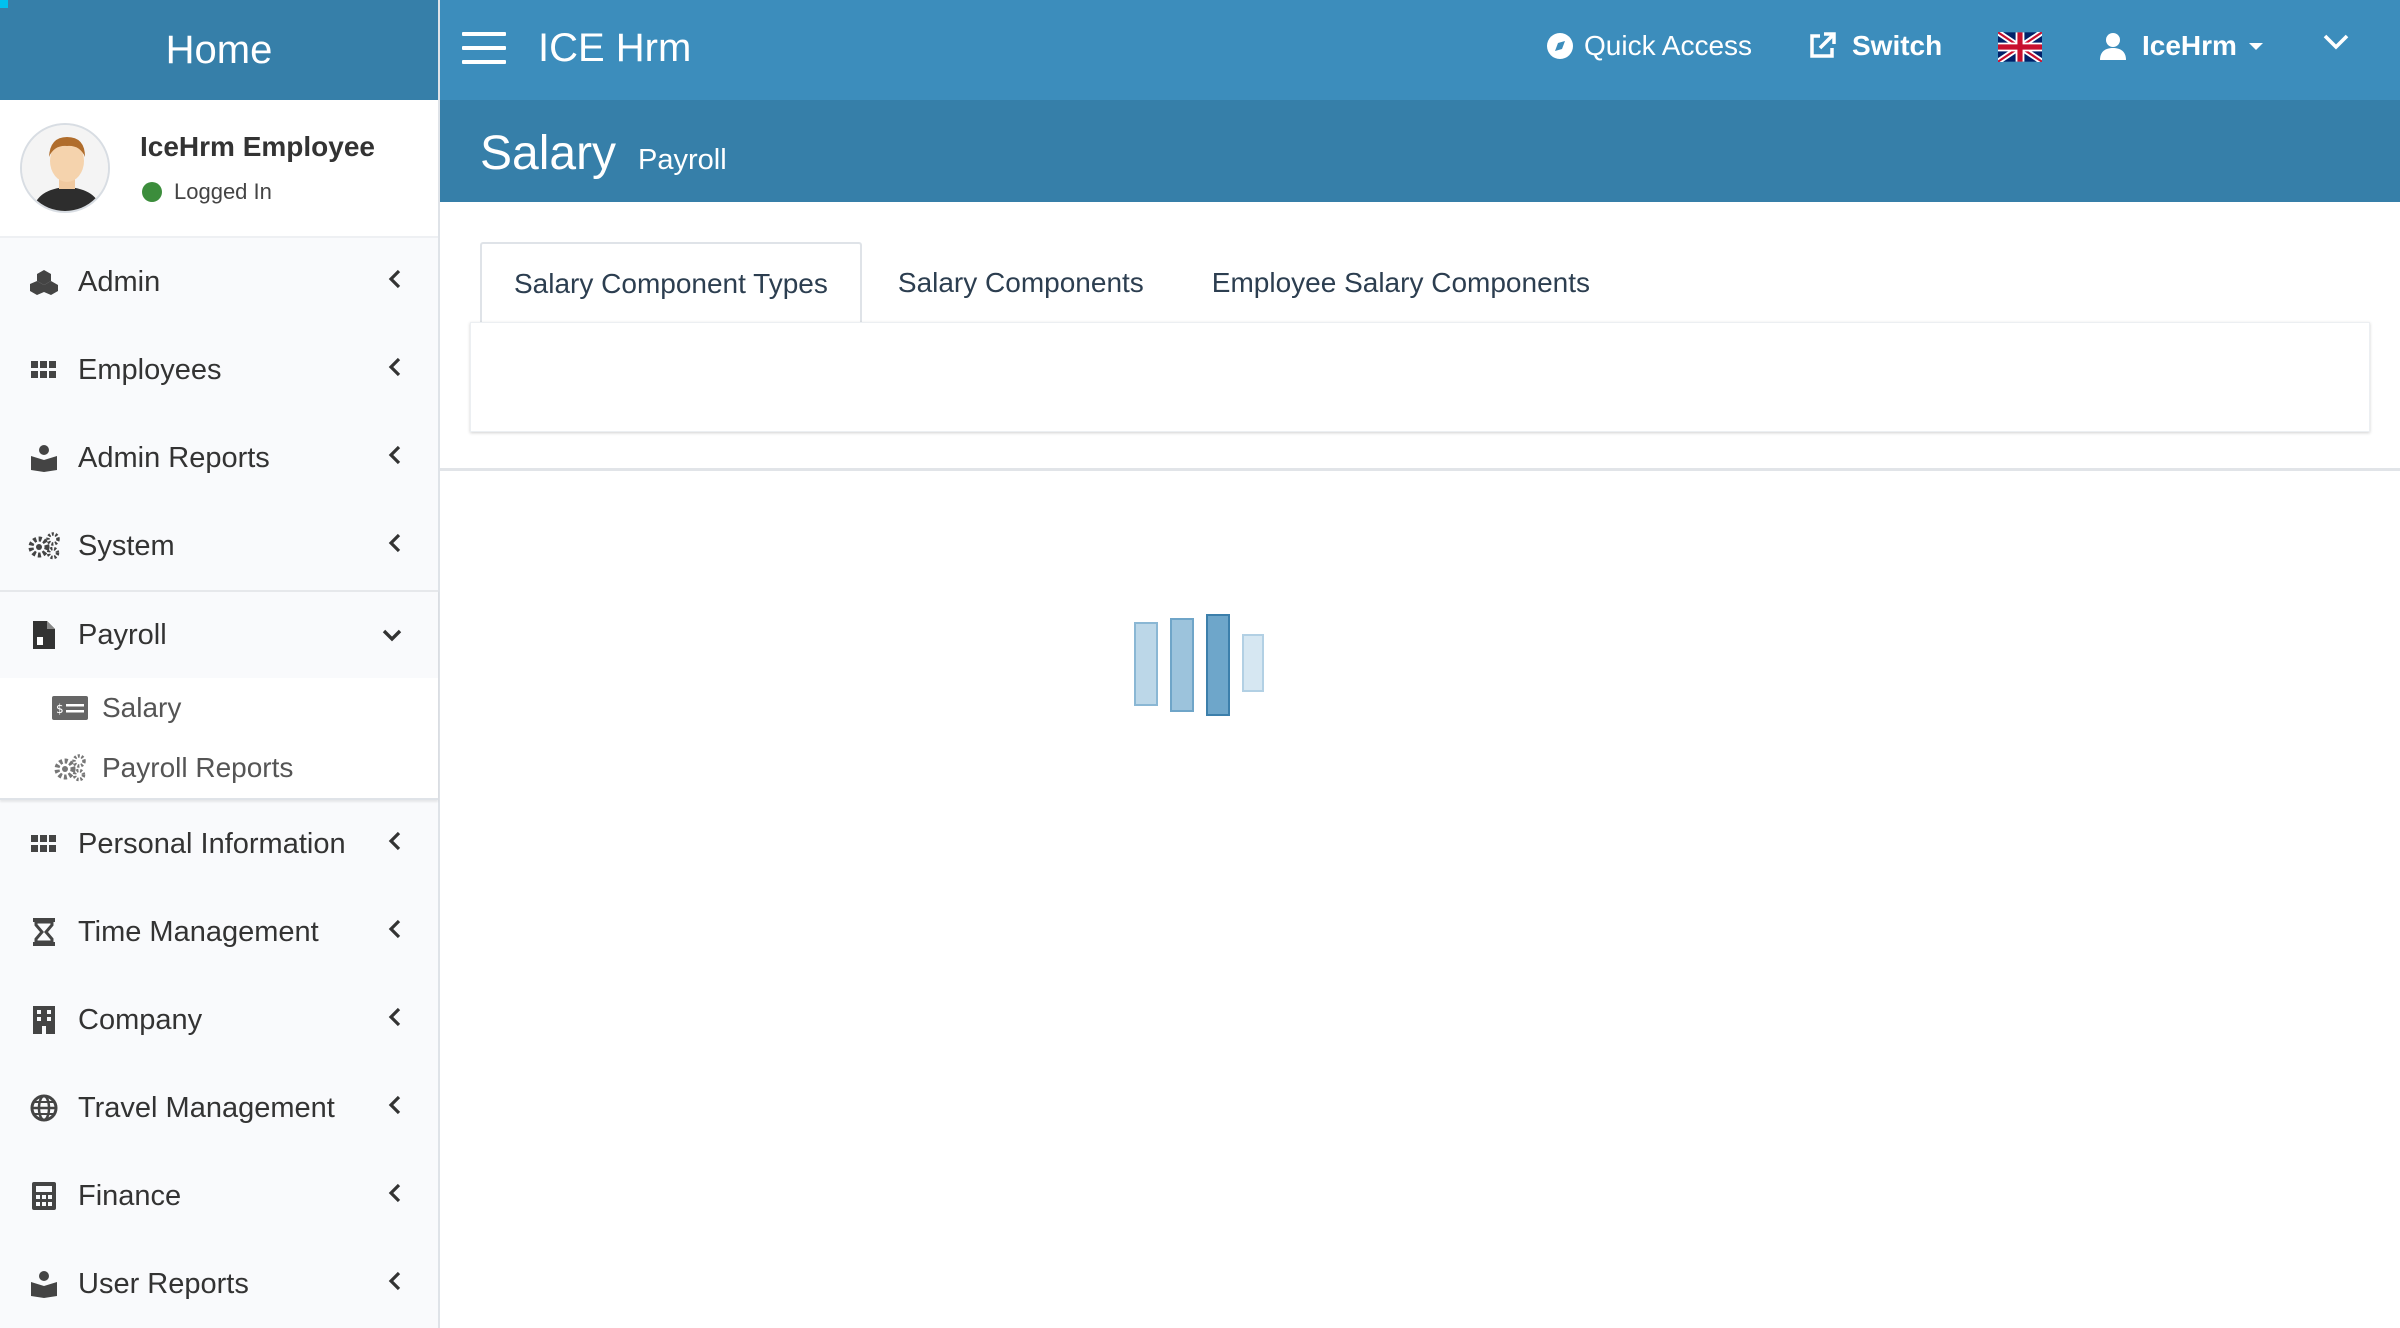 This screenshot has height=1328, width=2400. Describe the element at coordinates (163, 1283) in the screenshot. I see `sidebar-item-label: User Reports` at that location.